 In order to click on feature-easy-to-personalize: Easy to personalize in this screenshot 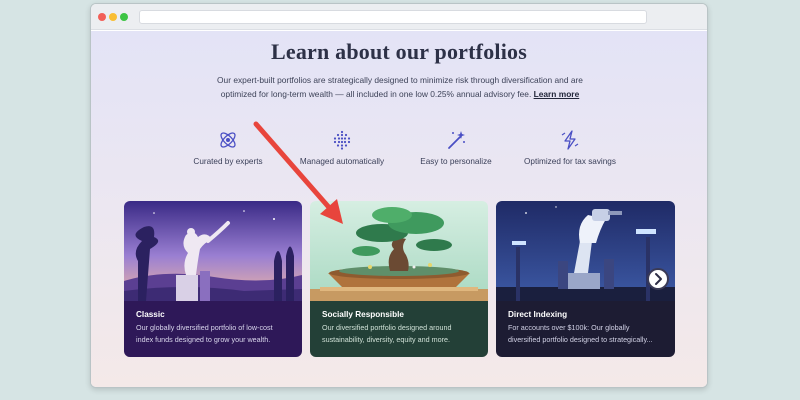, I will do `click(456, 147)`.